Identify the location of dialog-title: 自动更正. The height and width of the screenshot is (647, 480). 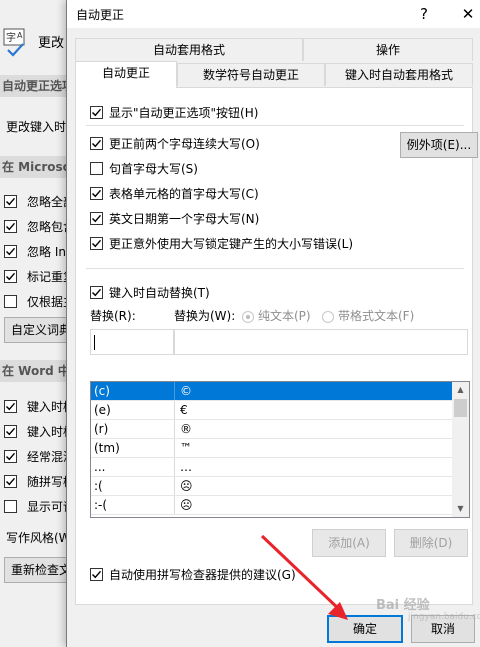
(100, 15).